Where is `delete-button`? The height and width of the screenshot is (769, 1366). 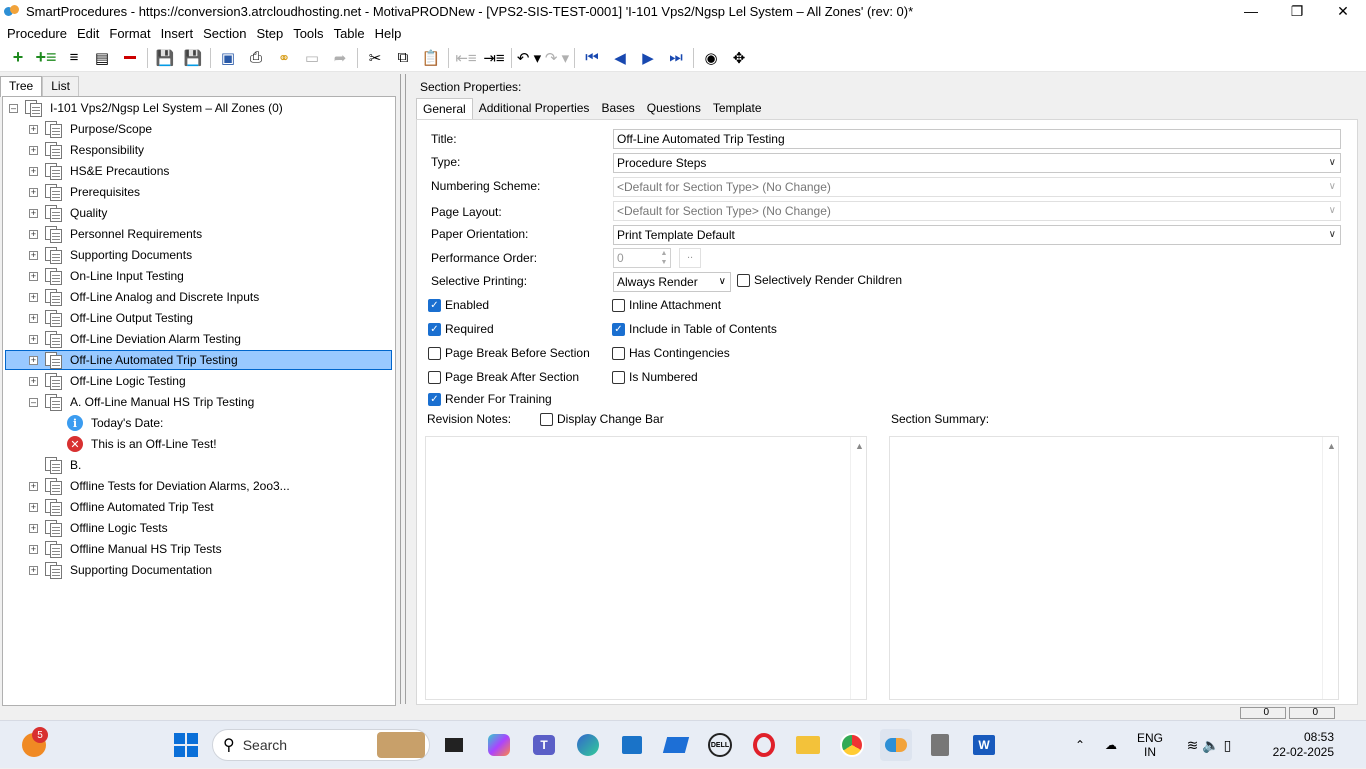
delete-button is located at coordinates (130, 58).